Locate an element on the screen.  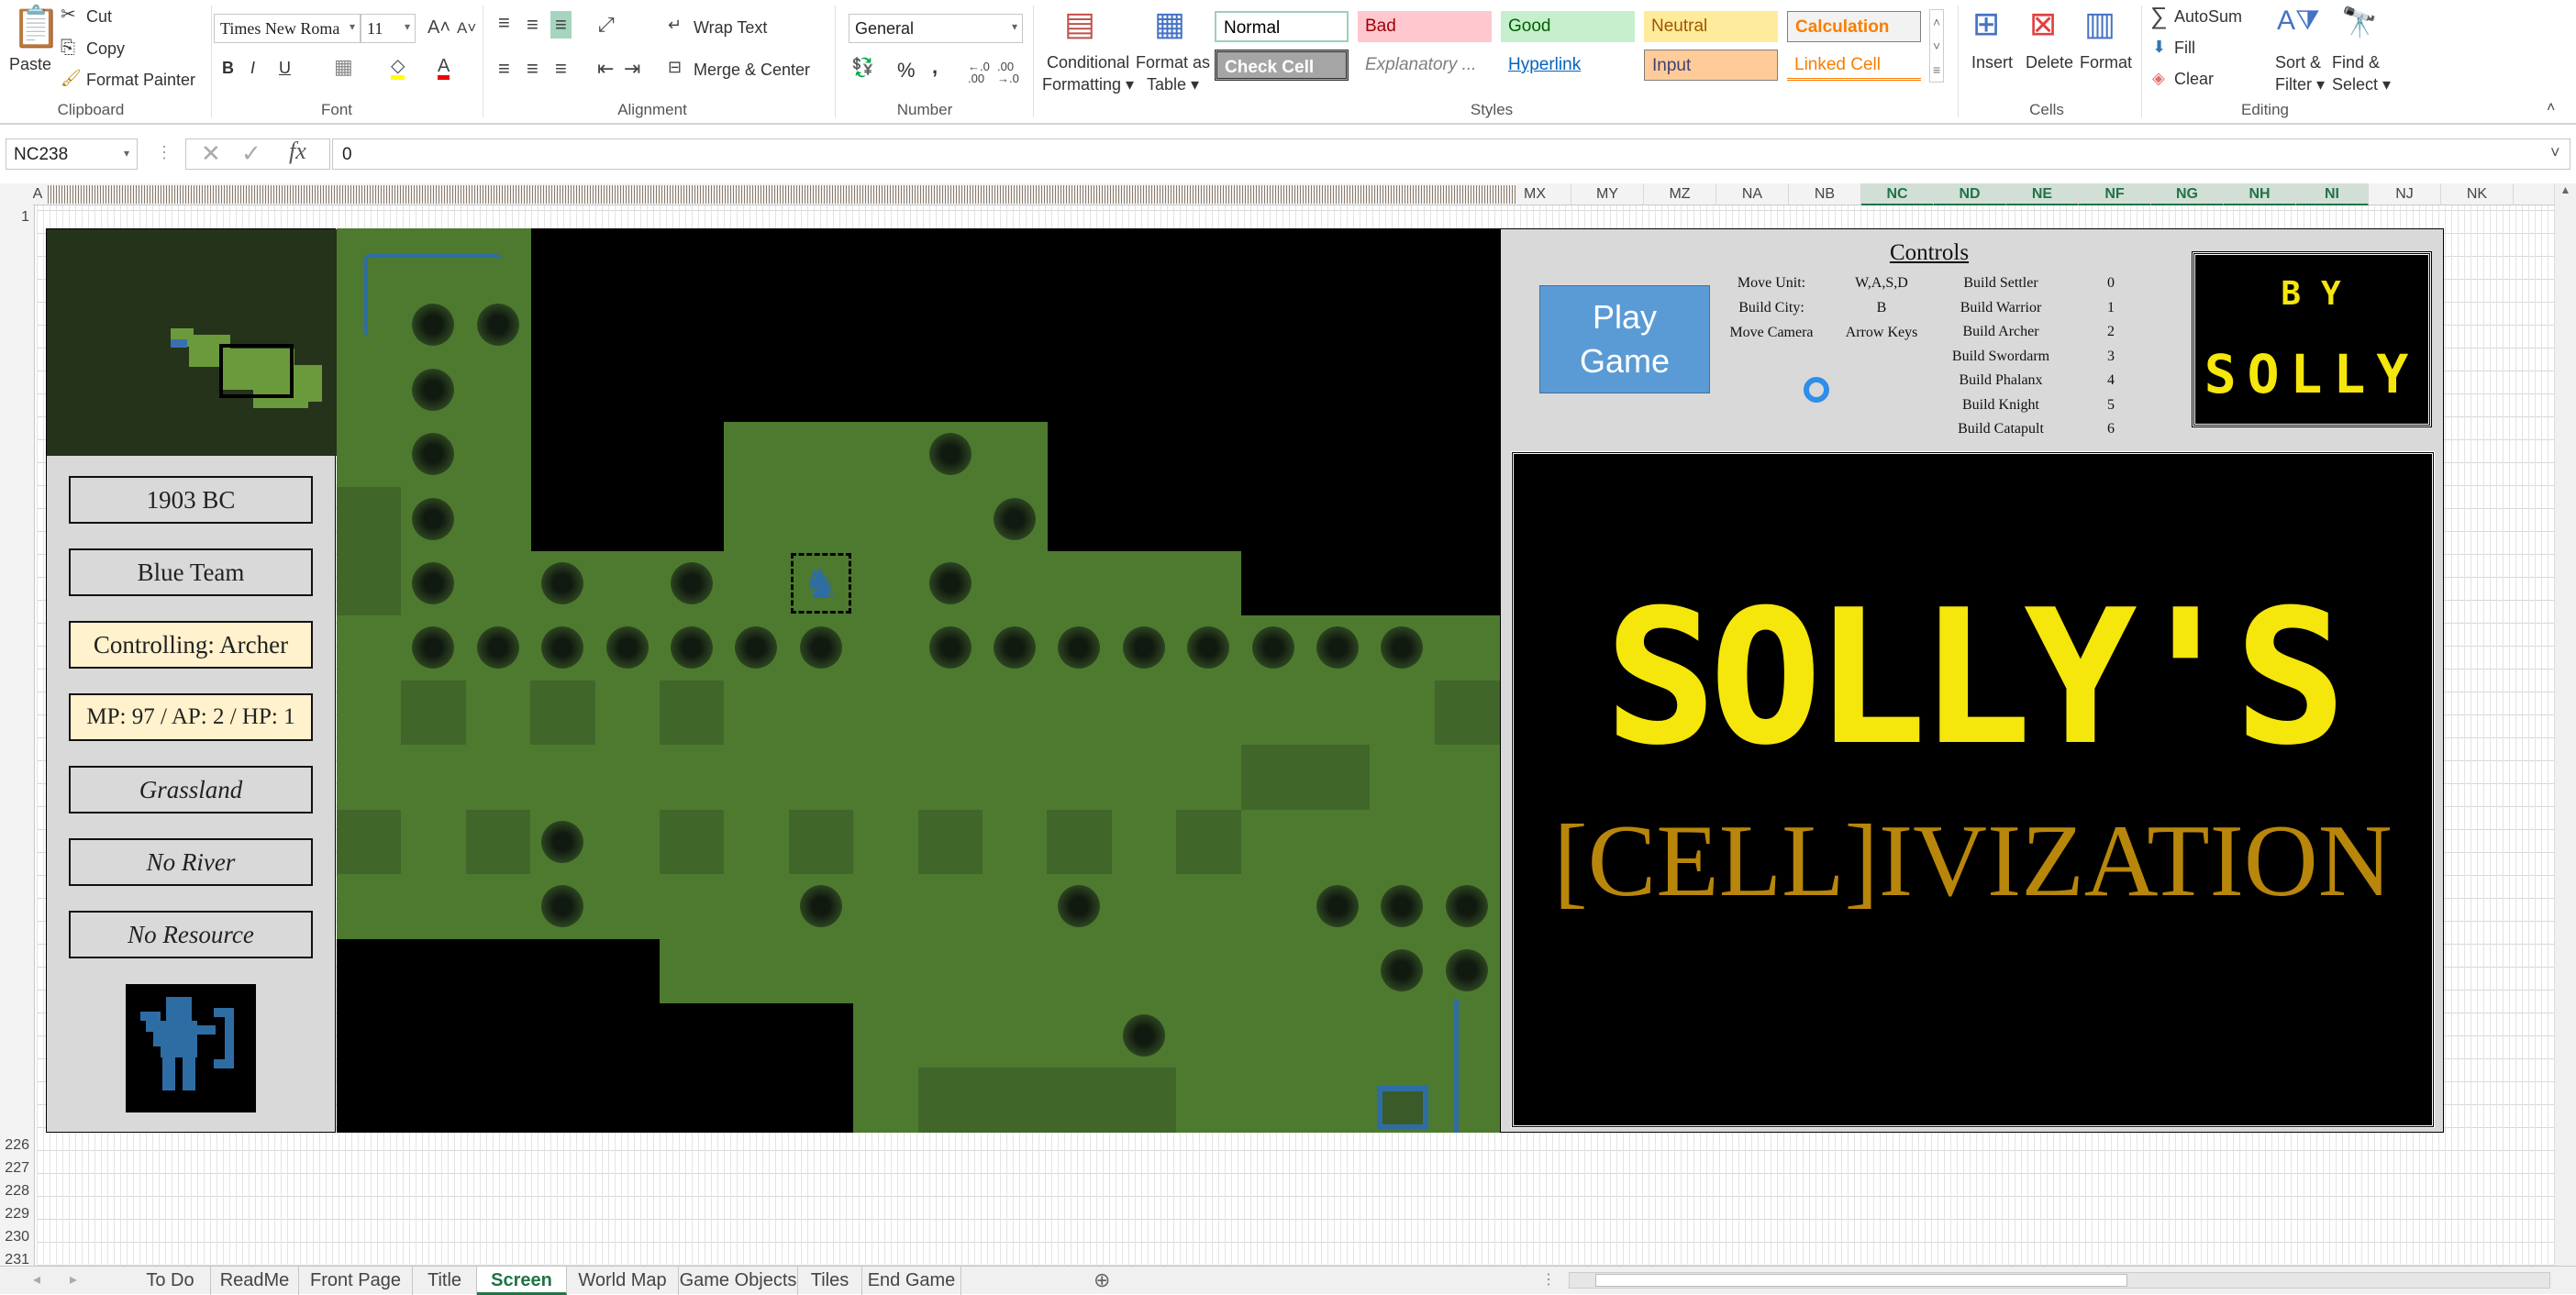
gallery-scroll-icon: ˄ ˅ ≡ is located at coordinates (1937, 46).